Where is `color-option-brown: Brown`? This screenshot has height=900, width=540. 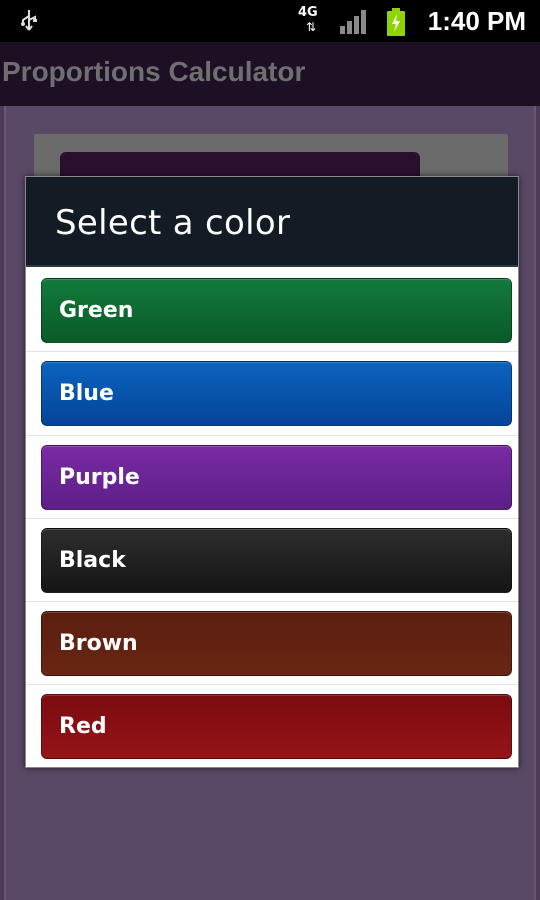 color-option-brown: Brown is located at coordinates (276, 644).